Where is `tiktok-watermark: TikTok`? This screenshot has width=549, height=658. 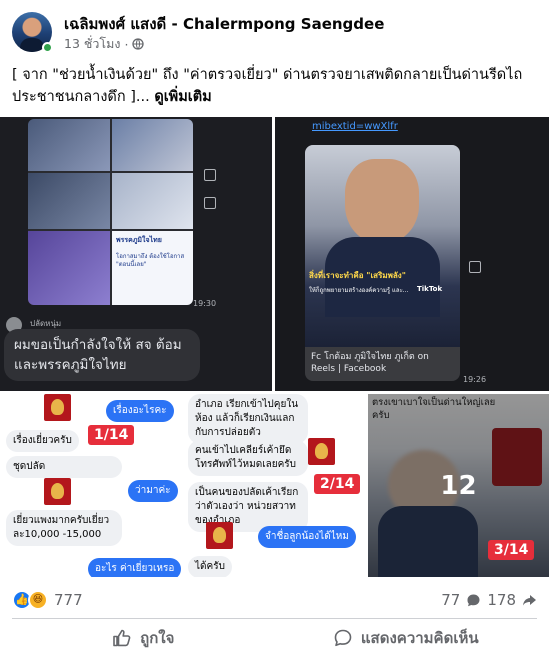
tiktok-watermark: TikTok is located at coordinates (430, 289).